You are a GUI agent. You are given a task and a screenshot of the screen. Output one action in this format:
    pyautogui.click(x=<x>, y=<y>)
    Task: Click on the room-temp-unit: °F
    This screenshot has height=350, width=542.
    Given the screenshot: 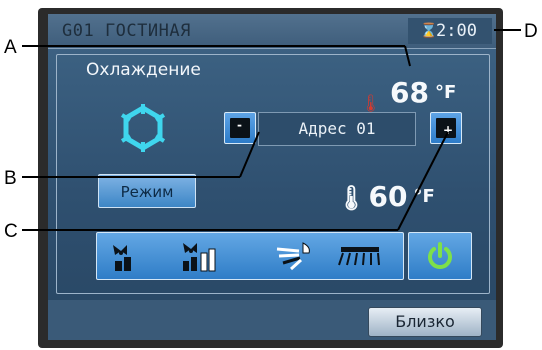 What is the action you would take?
    pyautogui.click(x=424, y=196)
    